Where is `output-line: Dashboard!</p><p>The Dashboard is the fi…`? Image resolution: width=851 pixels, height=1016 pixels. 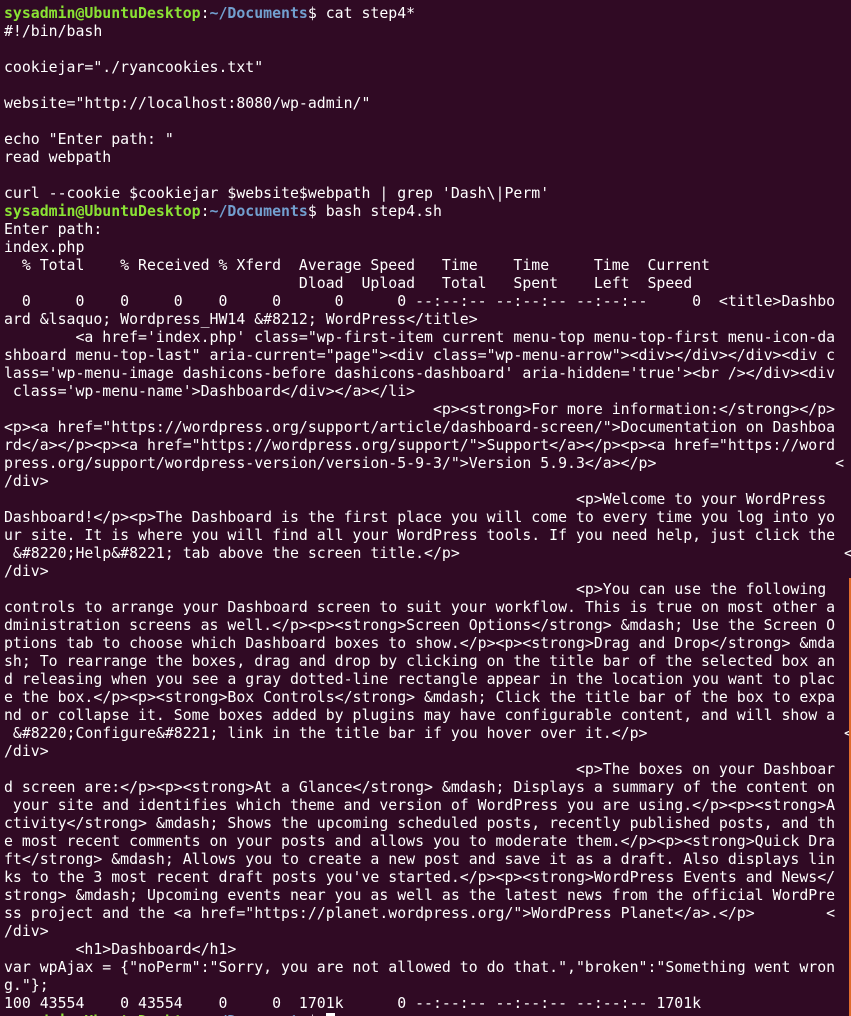
output-line: Dashboard!</p><p>The Dashboard is the fi… is located at coordinates (420, 517).